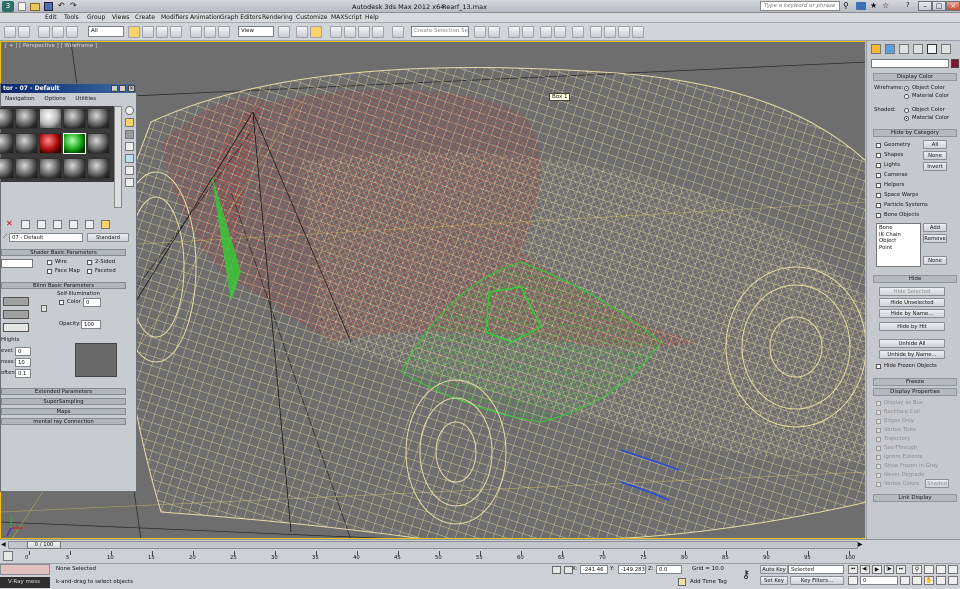 This screenshot has height=589, width=960. I want to click on maxscript-mini-listener: V-Ray mess, so click(25, 582).